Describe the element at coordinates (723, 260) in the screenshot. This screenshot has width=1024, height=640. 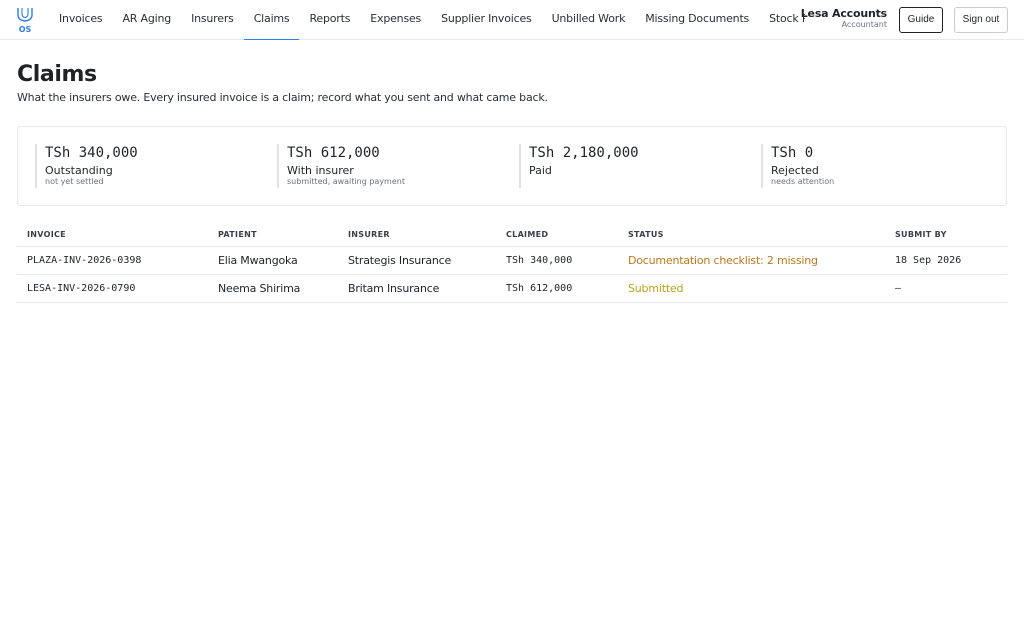
I see `claim-status: Documentation checklist: 2 missing` at that location.